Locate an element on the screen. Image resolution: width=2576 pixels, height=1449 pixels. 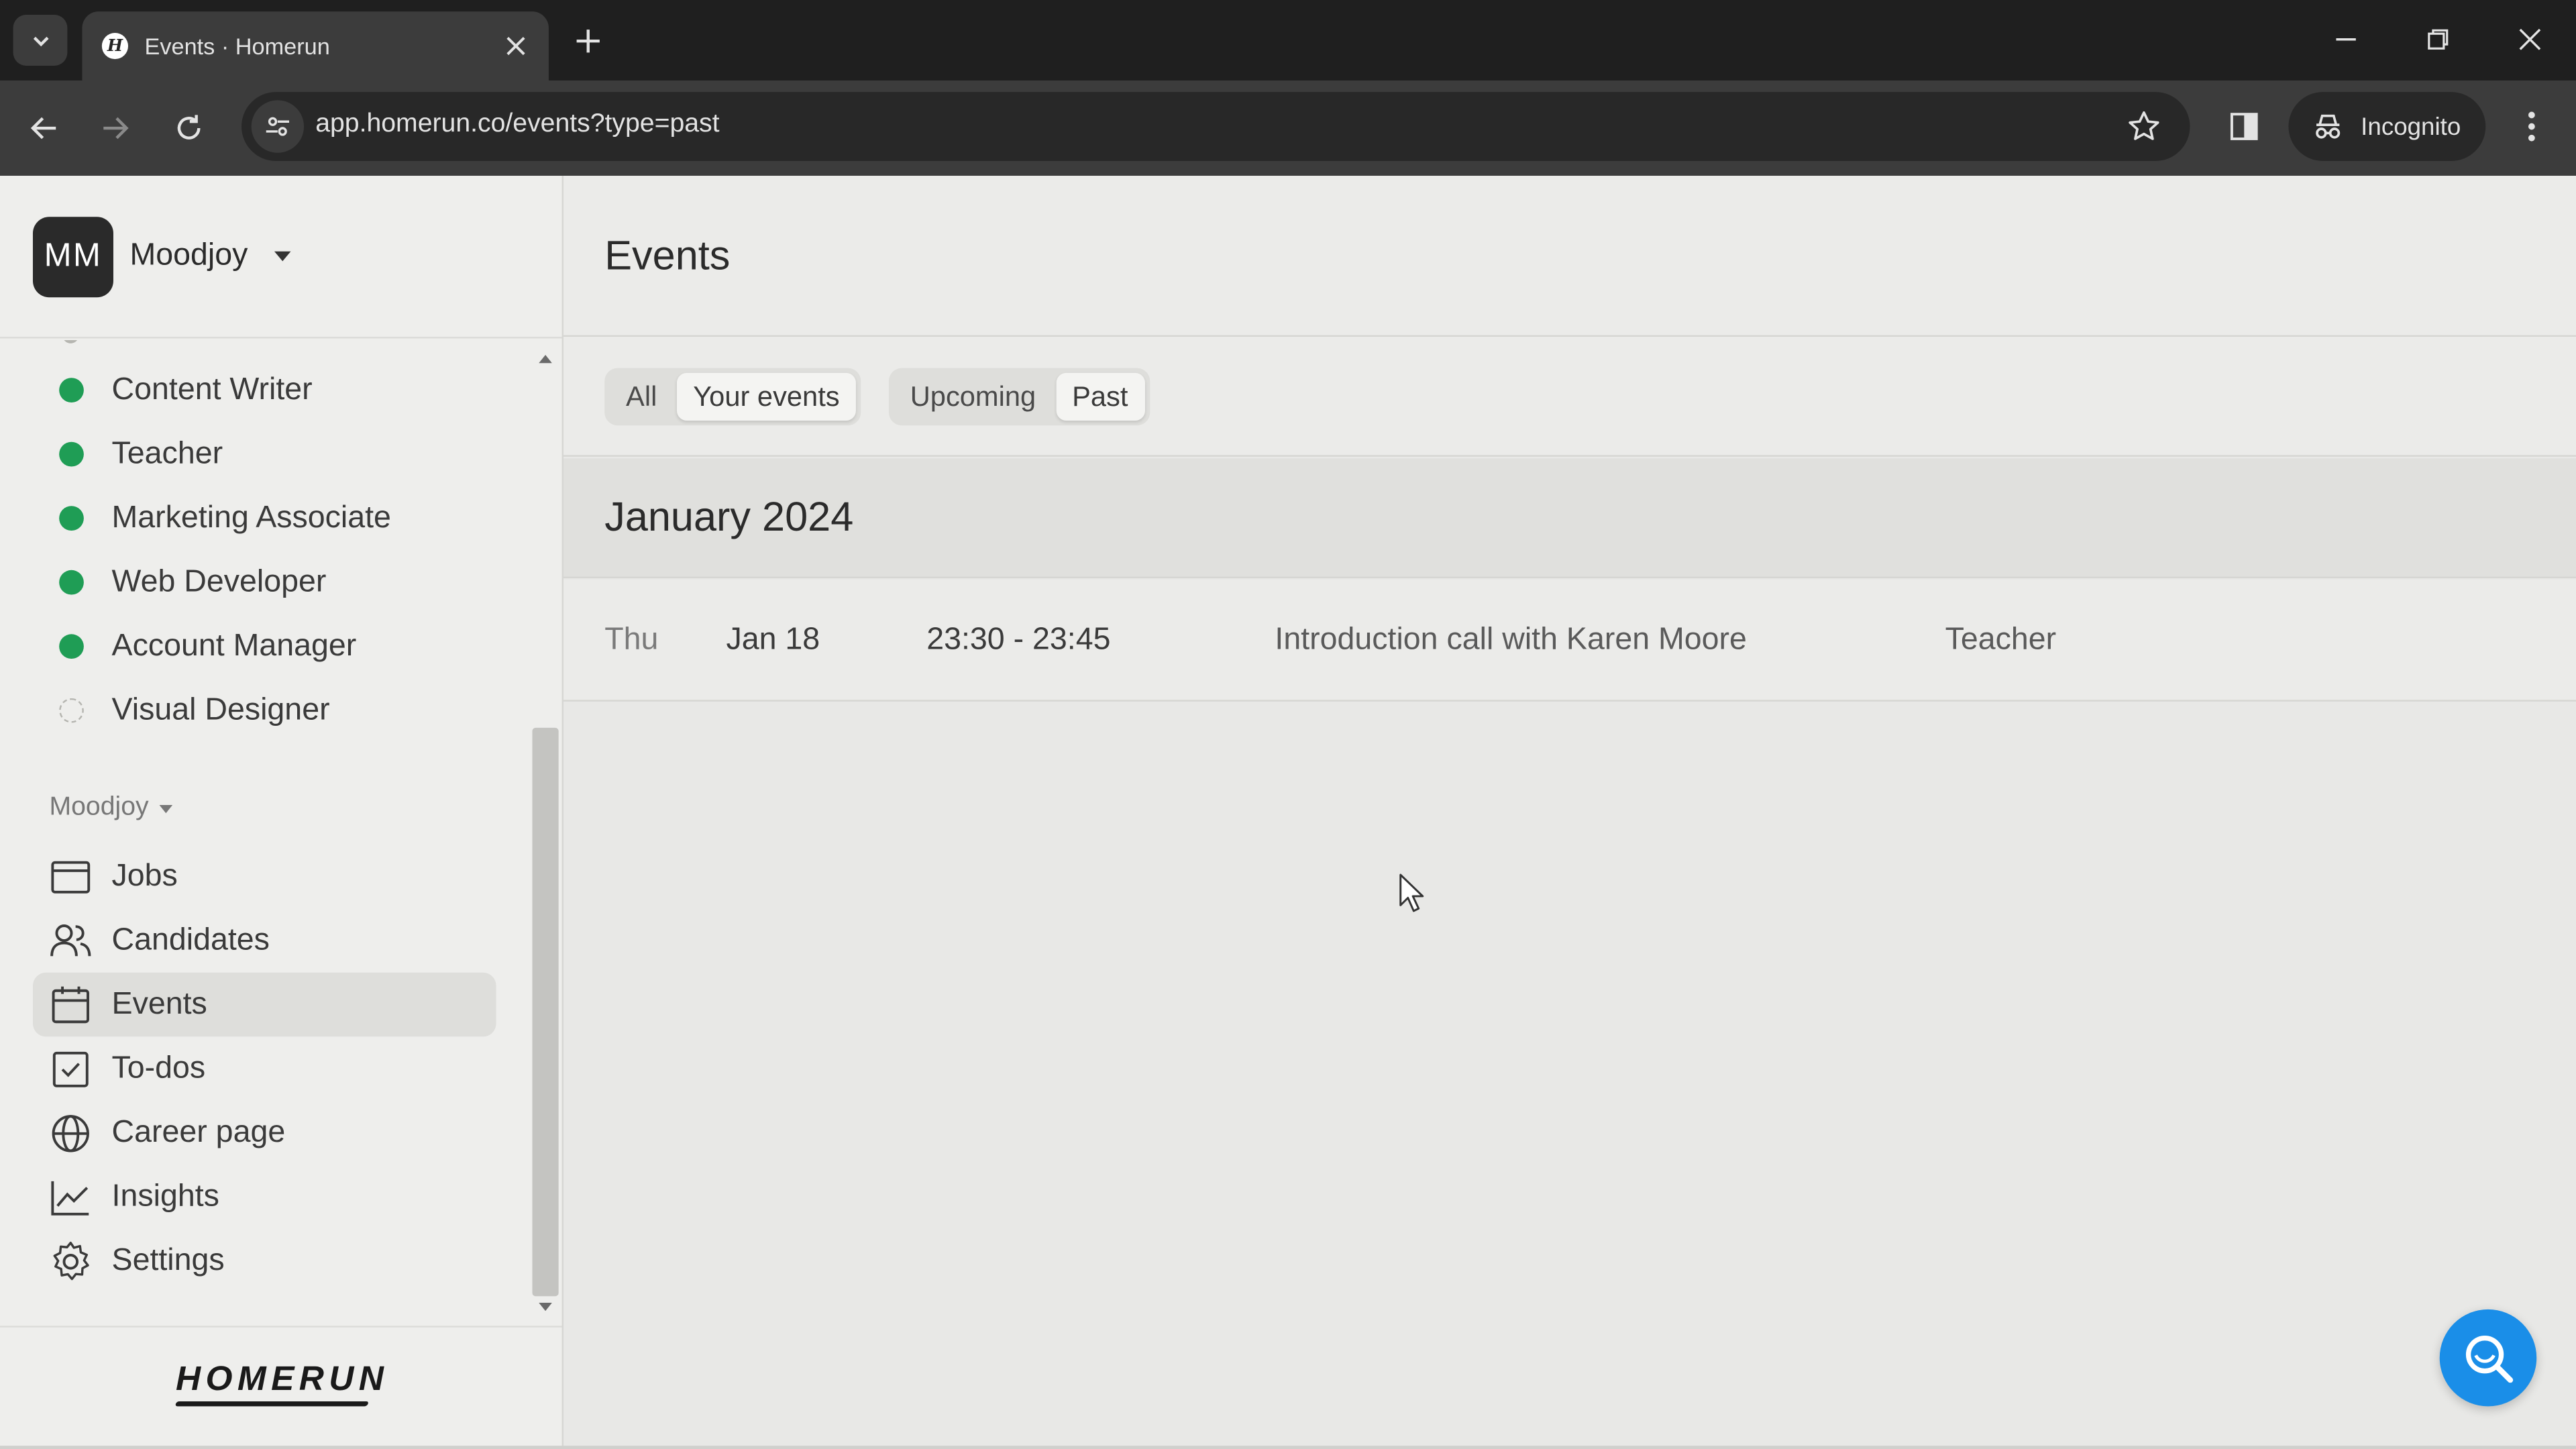
sidebar-job-visual-designer: Visual Designer is located at coordinates (264, 710).